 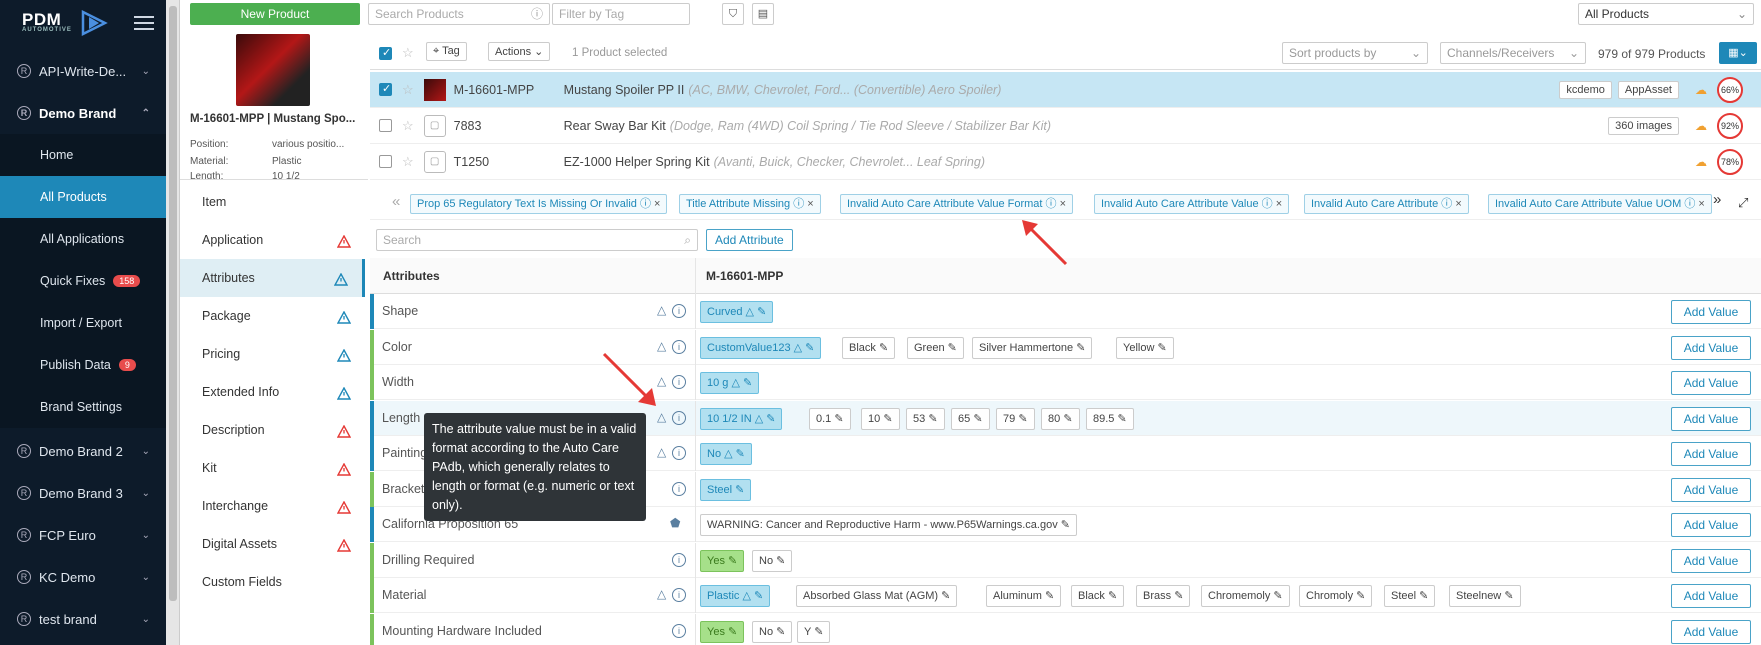 I want to click on brand-3: R Demo Brand 3 ⌄, so click(x=83, y=493).